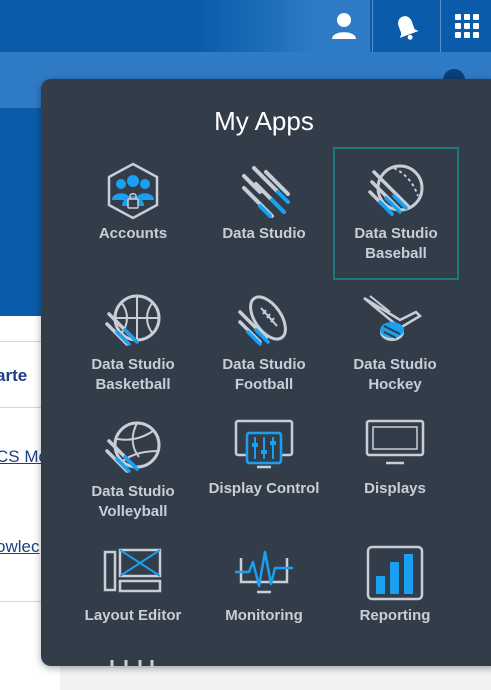  I want to click on app-tile-accounts: Accounts, so click(133, 212).